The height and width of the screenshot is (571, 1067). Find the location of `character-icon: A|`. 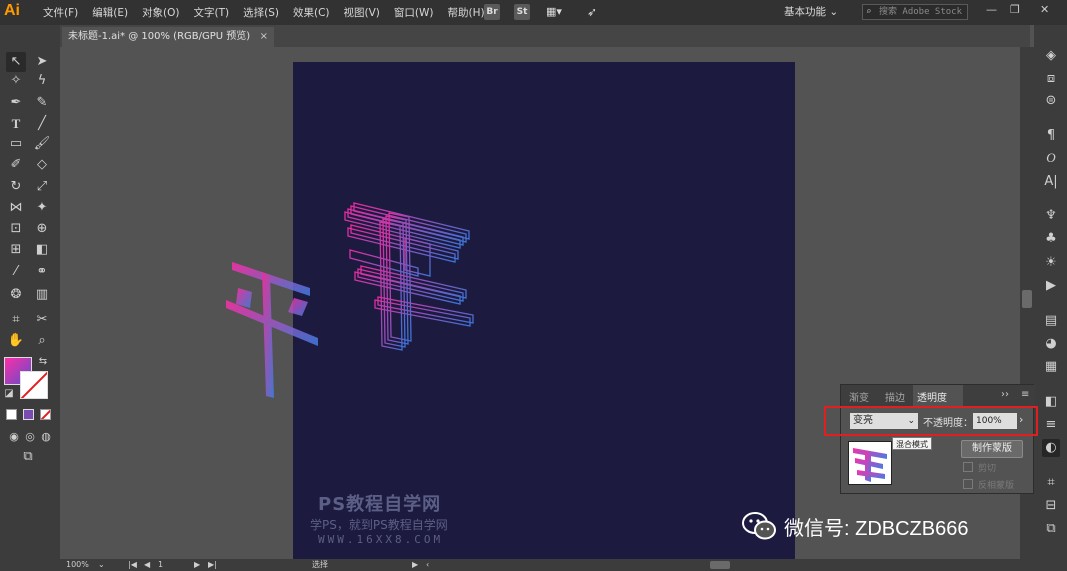

character-icon: A| is located at coordinates (1051, 182).